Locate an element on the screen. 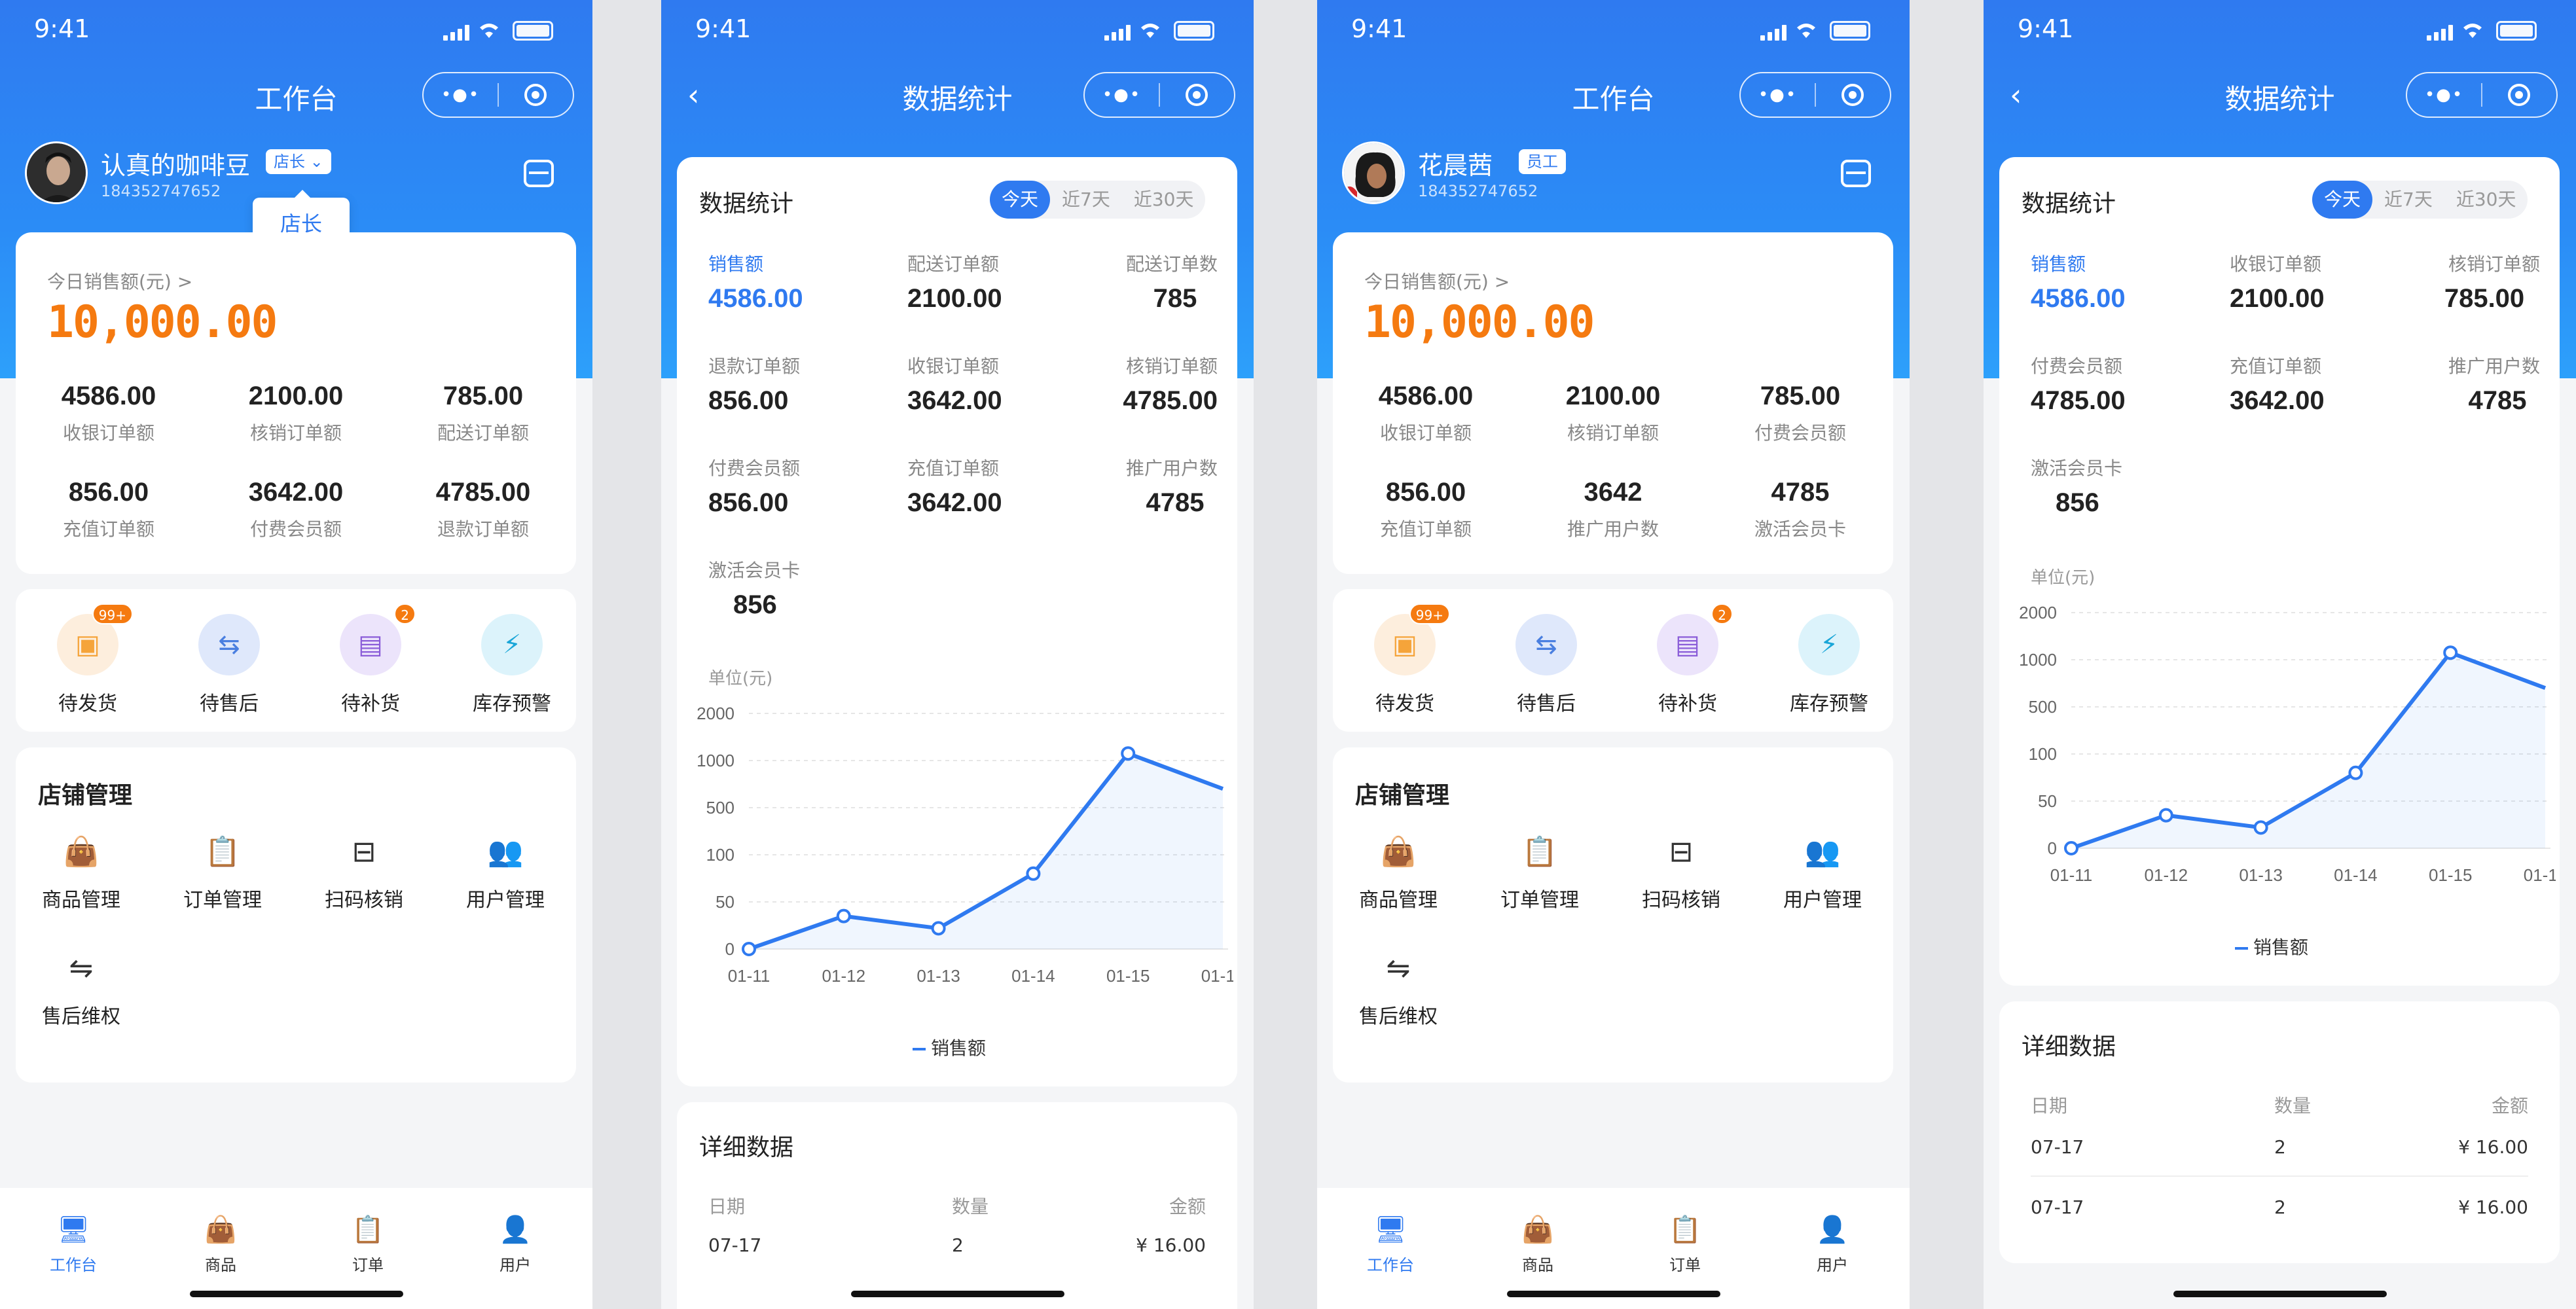 This screenshot has height=1309, width=2576. package-icon: ▣ is located at coordinates (87, 645).